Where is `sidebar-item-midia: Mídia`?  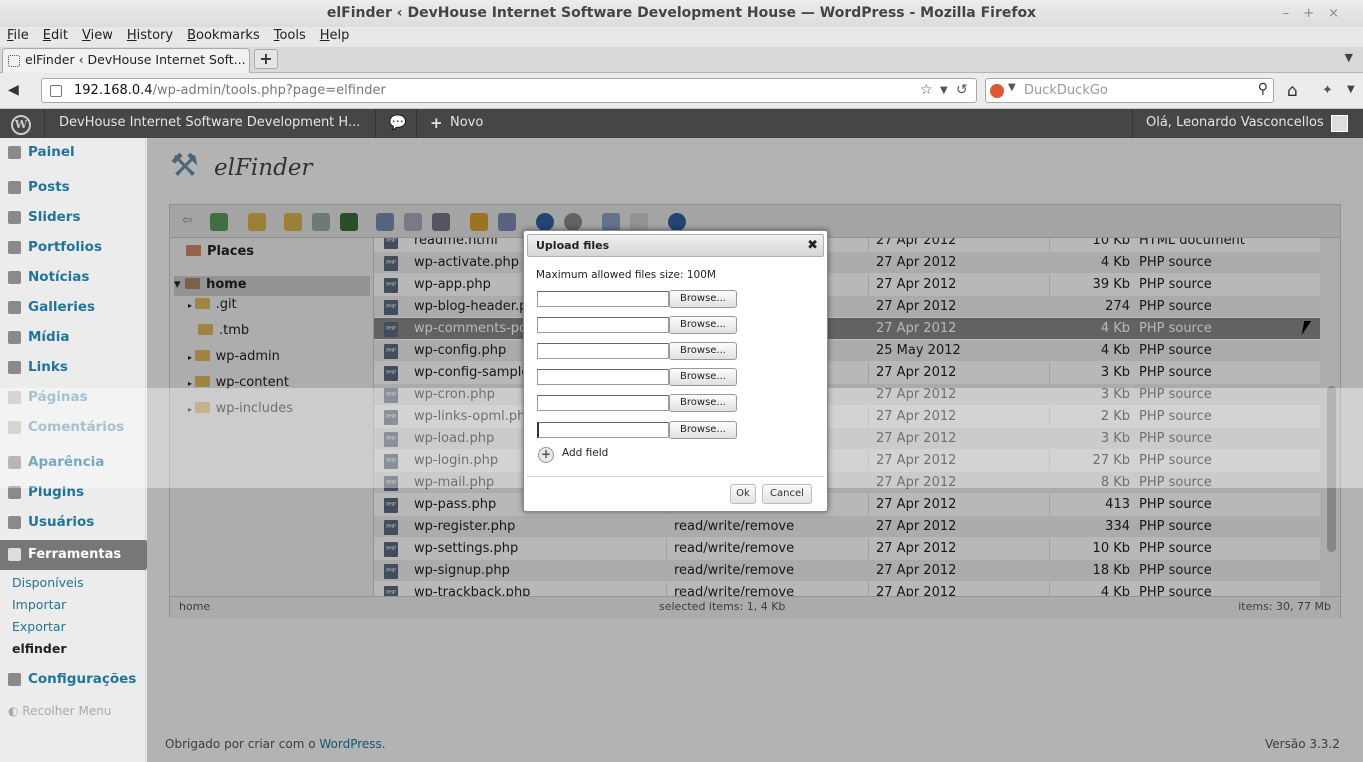
sidebar-item-midia: Mídia is located at coordinates (73, 338).